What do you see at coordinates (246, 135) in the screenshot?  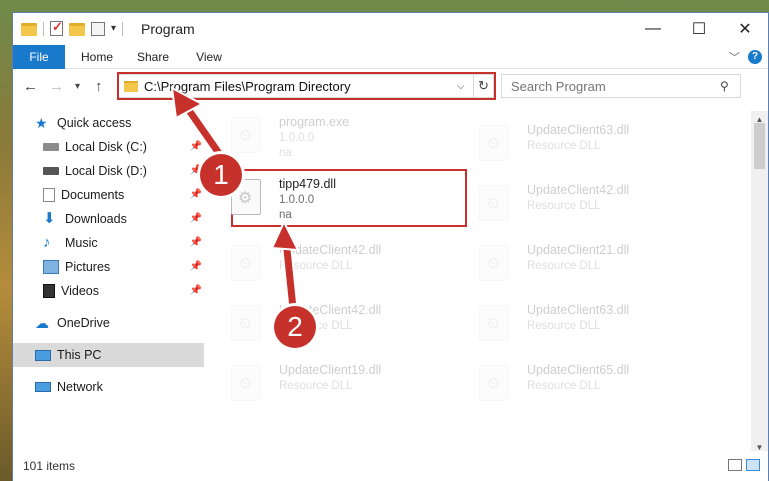 I see `executable-icon` at bounding box center [246, 135].